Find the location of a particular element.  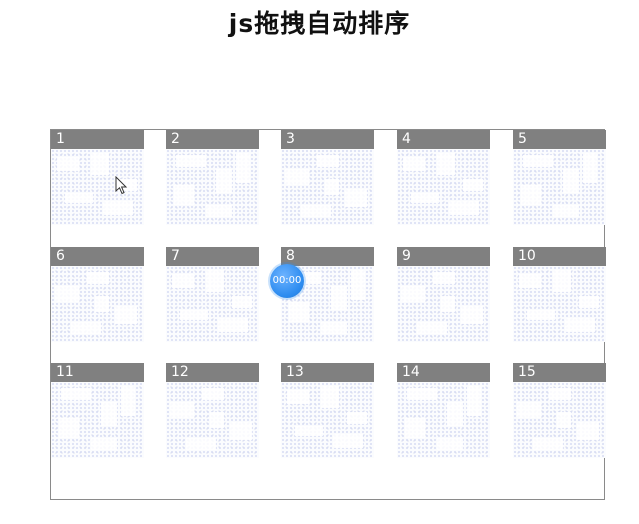

sortable-card: 7 is located at coordinates (212, 294).